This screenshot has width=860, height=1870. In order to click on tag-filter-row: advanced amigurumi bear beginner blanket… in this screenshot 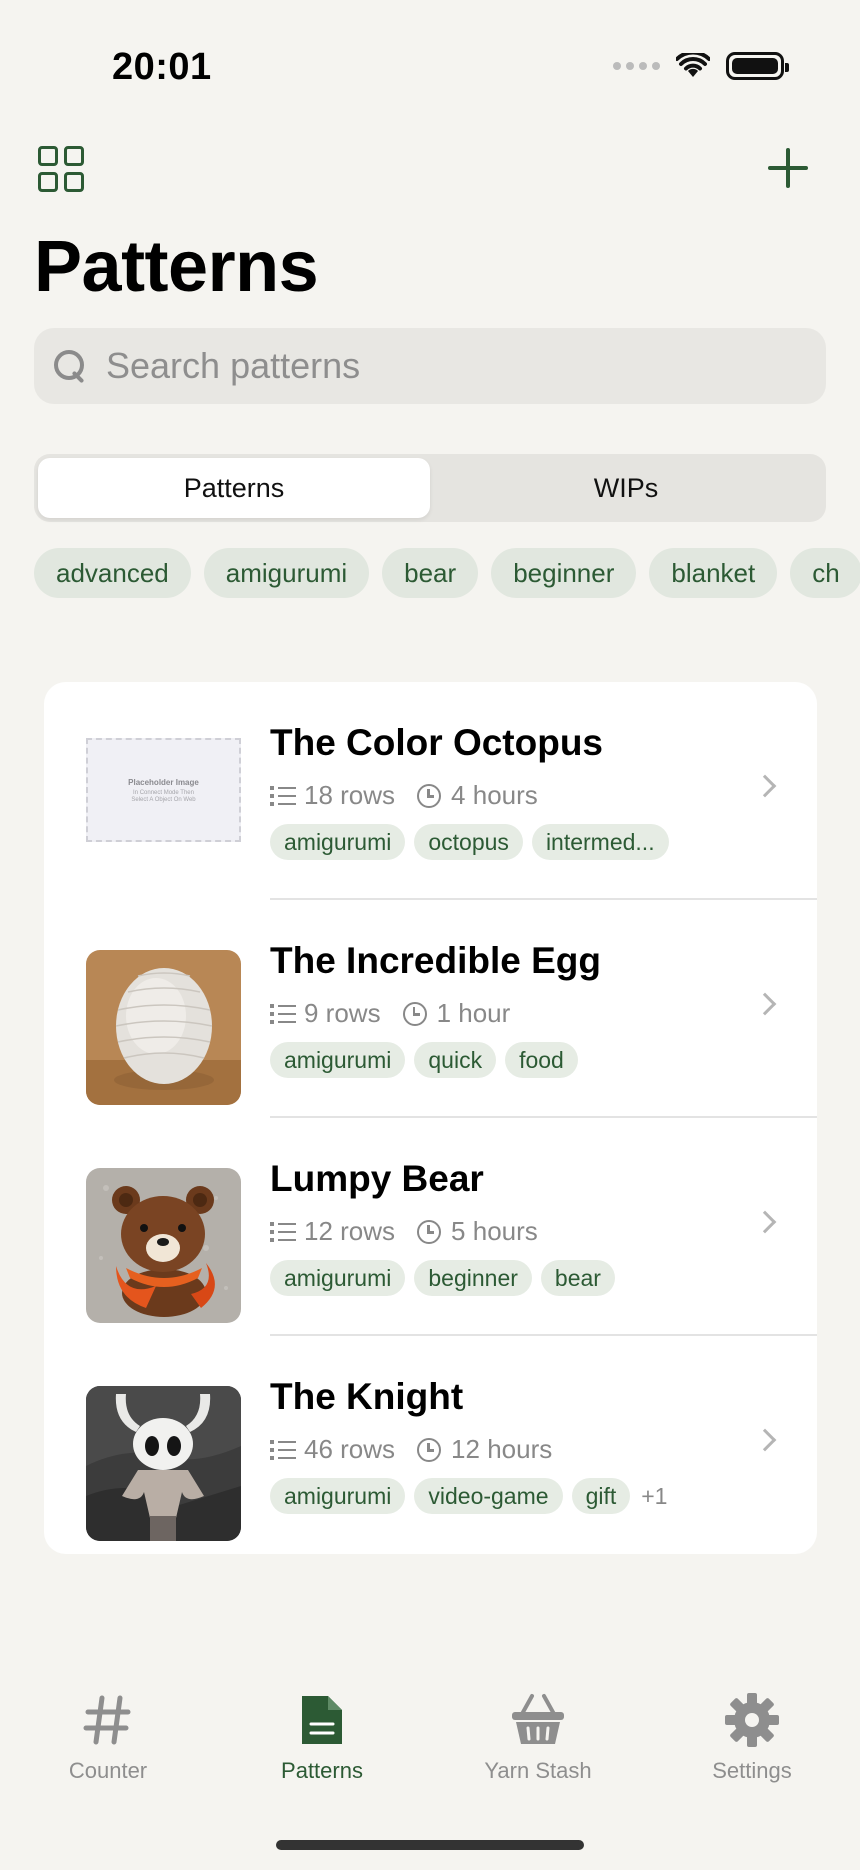, I will do `click(447, 573)`.